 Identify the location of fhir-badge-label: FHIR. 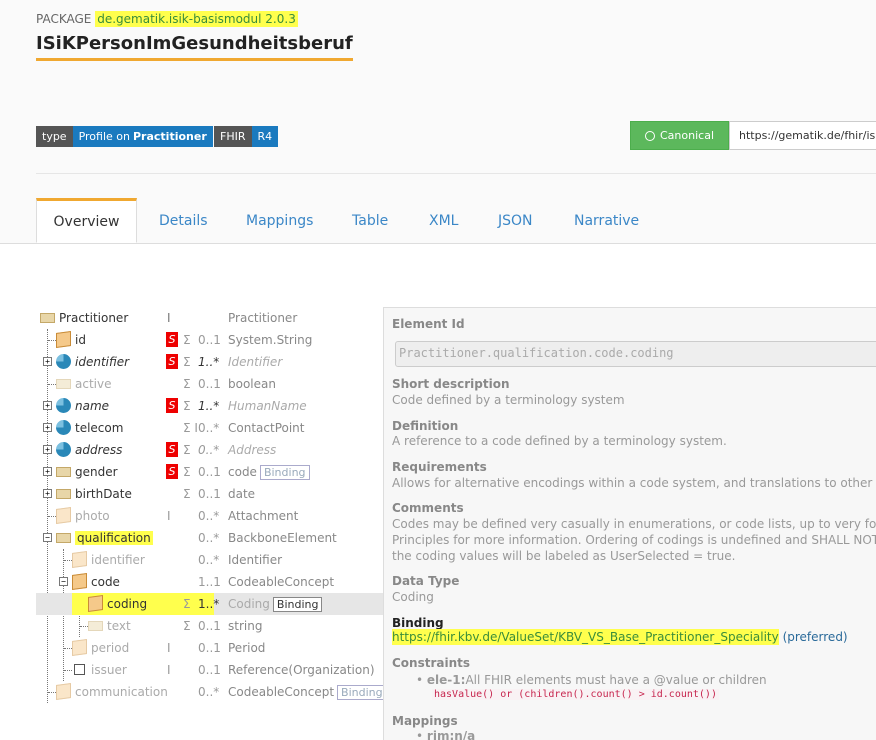
(233, 136).